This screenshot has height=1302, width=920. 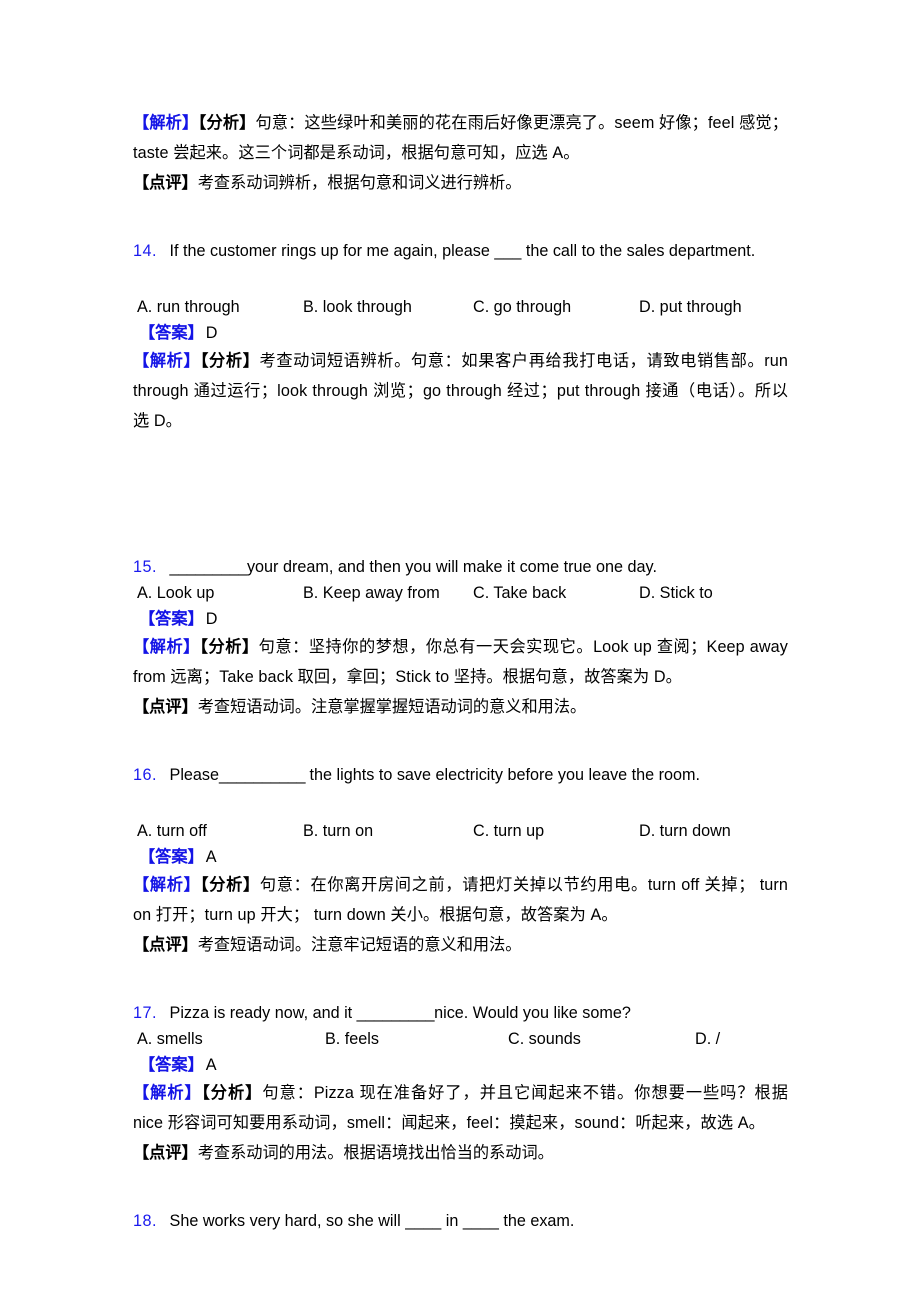 I want to click on question-14-answer: D, so click(x=211, y=333).